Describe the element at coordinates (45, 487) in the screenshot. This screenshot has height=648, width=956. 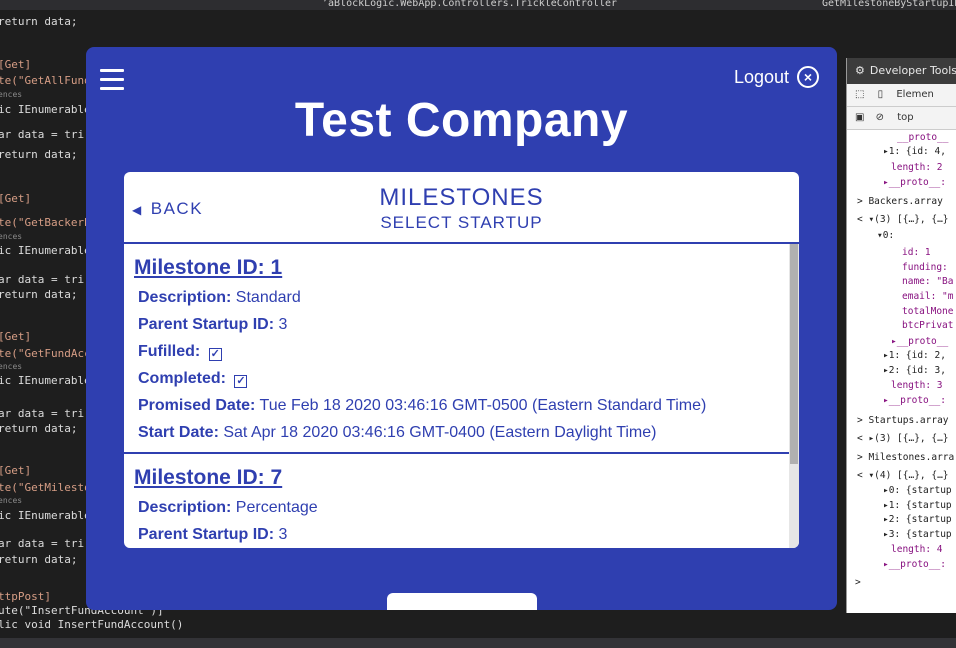
I see `code-line: te("GetMilesto` at that location.